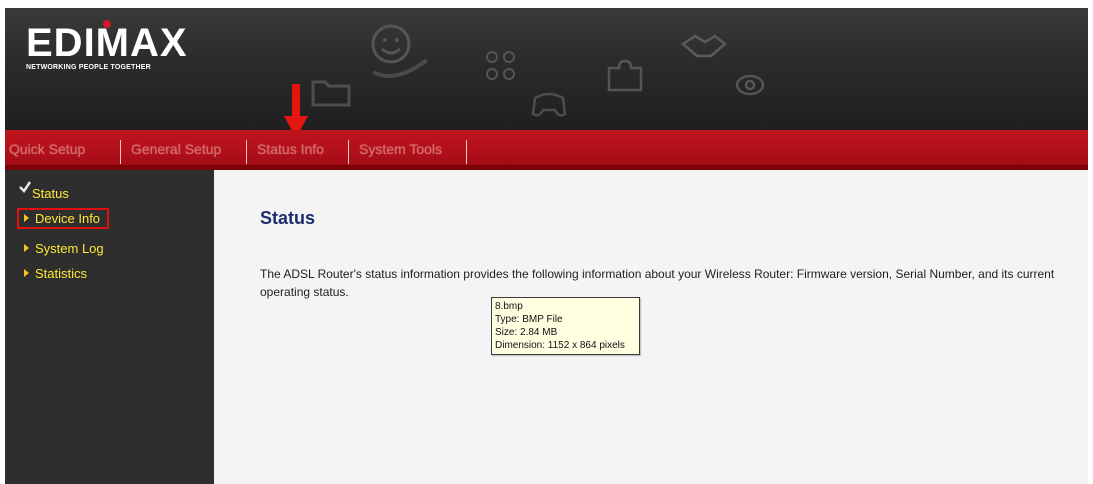 The image size is (1093, 484). Describe the element at coordinates (500, 65) in the screenshot. I see `molecule-icon` at that location.